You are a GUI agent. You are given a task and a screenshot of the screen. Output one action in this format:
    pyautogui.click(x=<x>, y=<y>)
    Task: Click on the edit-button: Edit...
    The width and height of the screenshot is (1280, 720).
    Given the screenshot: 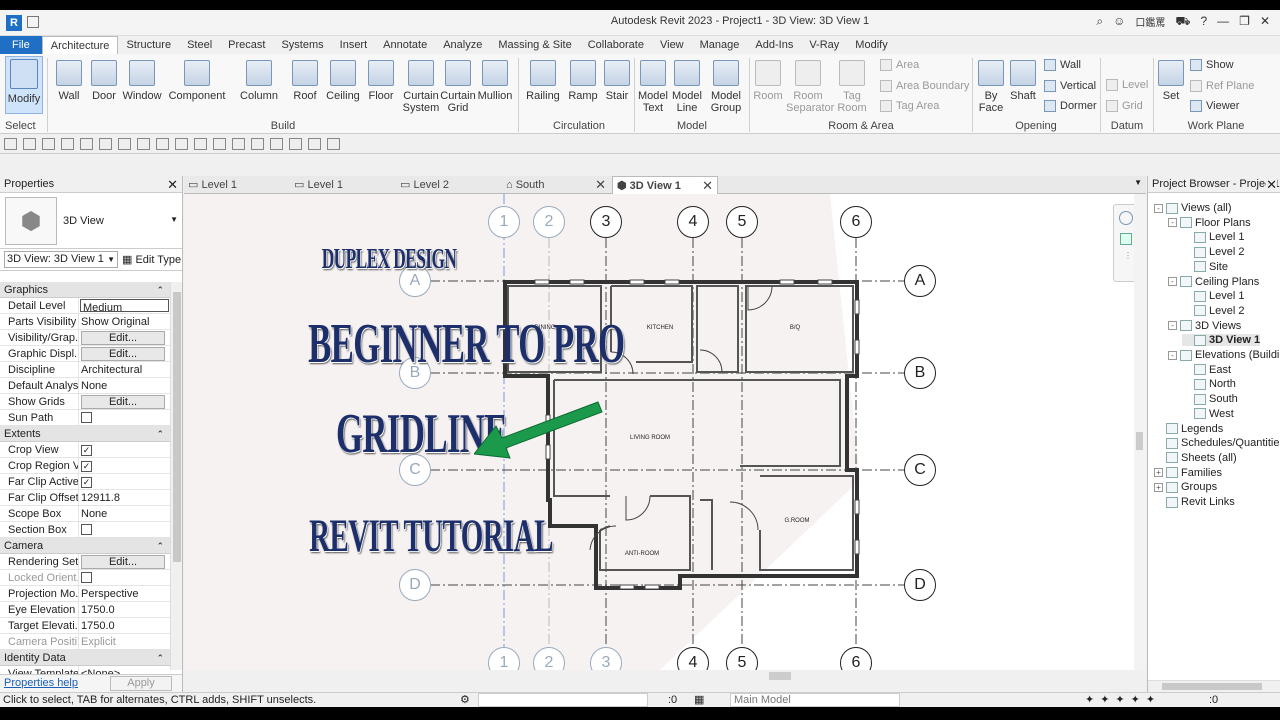 What is the action you would take?
    pyautogui.click(x=123, y=402)
    